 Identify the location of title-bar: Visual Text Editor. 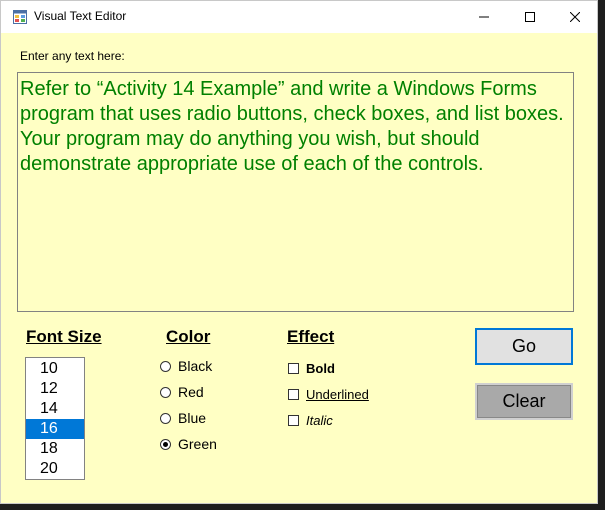
(299, 17).